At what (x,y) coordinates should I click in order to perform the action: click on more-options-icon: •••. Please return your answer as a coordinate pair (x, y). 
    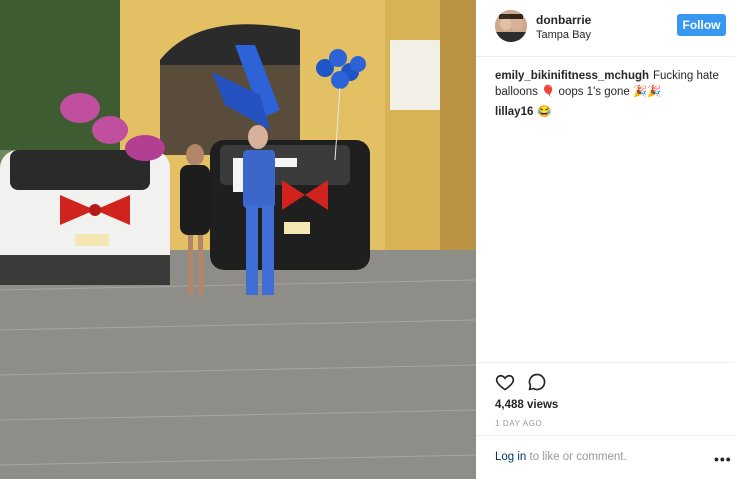
    Looking at the image, I should click on (723, 459).